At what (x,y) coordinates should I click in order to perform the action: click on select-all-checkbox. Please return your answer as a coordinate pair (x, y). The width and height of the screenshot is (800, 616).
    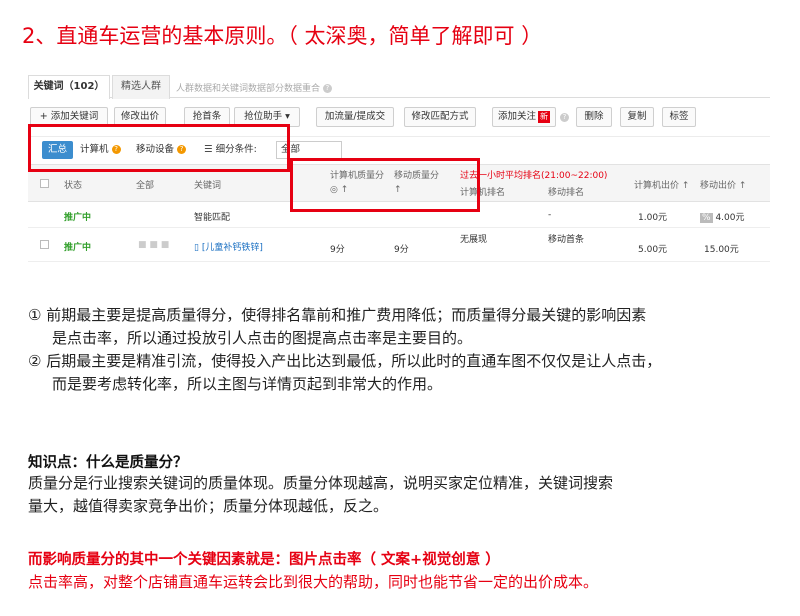
    Looking at the image, I should click on (44, 183).